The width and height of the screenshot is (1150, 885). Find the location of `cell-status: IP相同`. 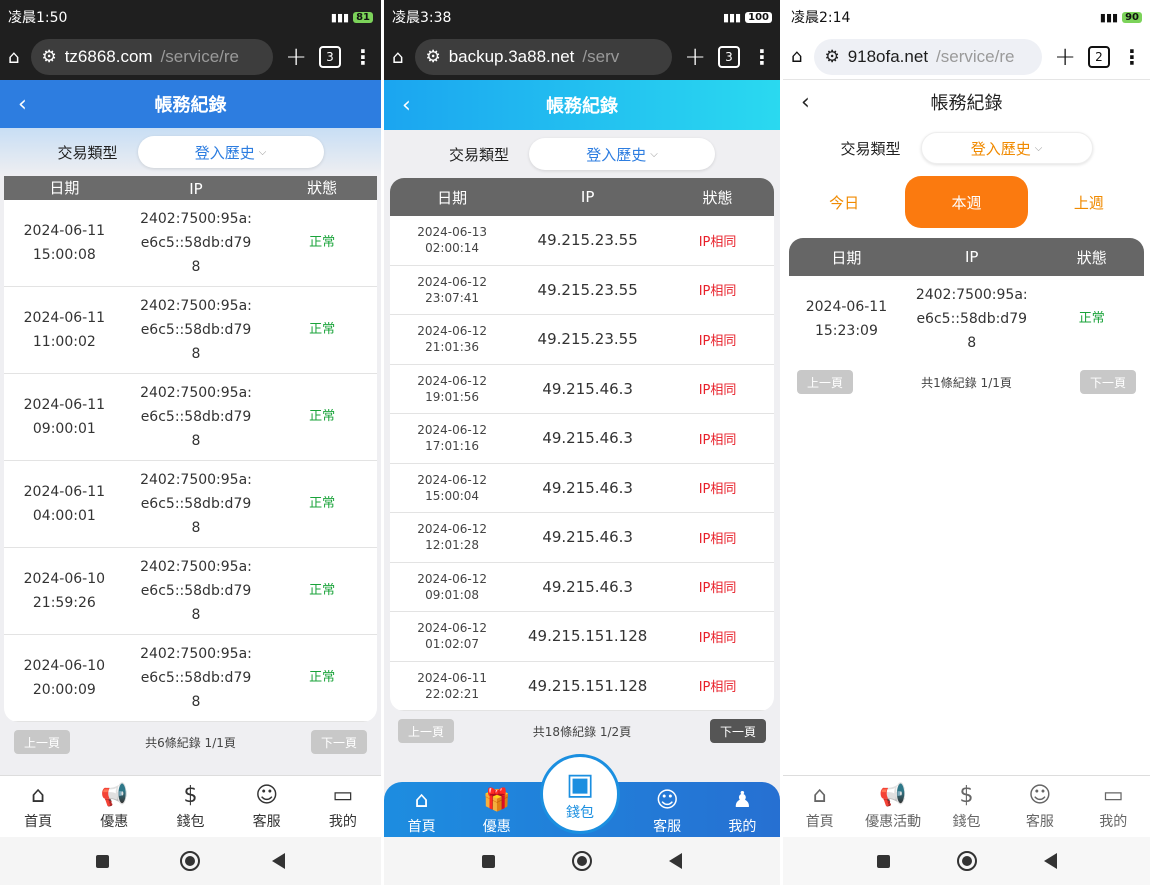

cell-status: IP相同 is located at coordinates (717, 638).